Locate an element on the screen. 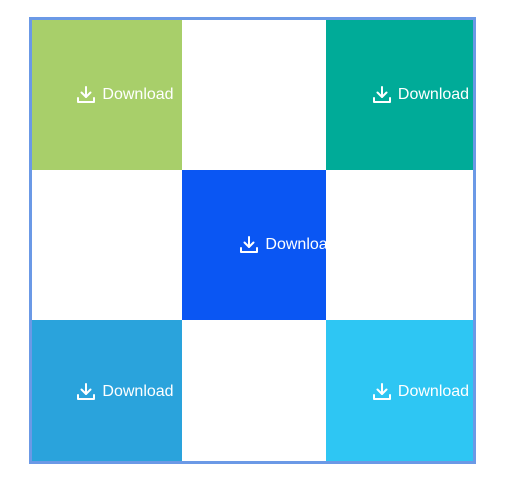 Image resolution: width=515 pixels, height=493 pixels. tile-sky-blue: Download is located at coordinates (107, 390).